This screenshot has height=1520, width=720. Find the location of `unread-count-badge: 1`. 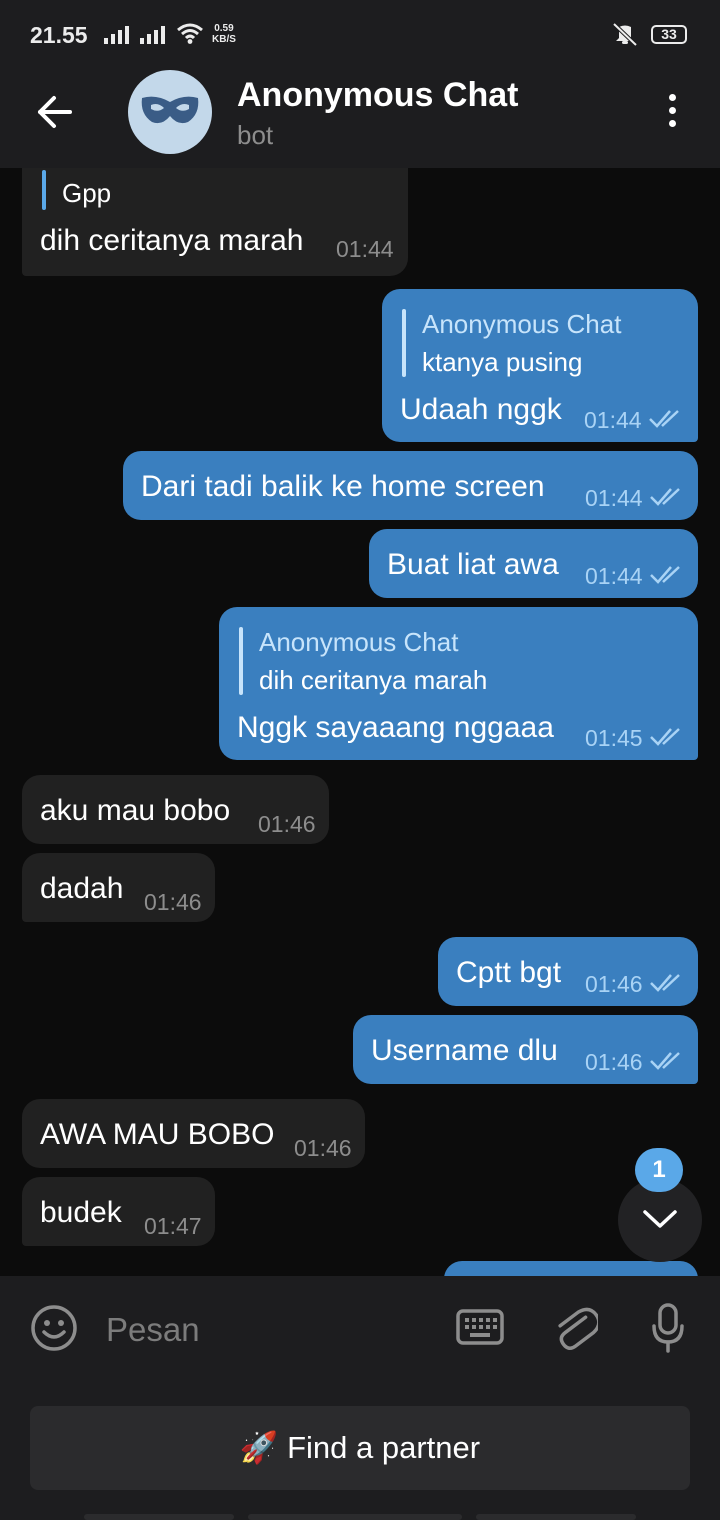

unread-count-badge: 1 is located at coordinates (659, 1170).